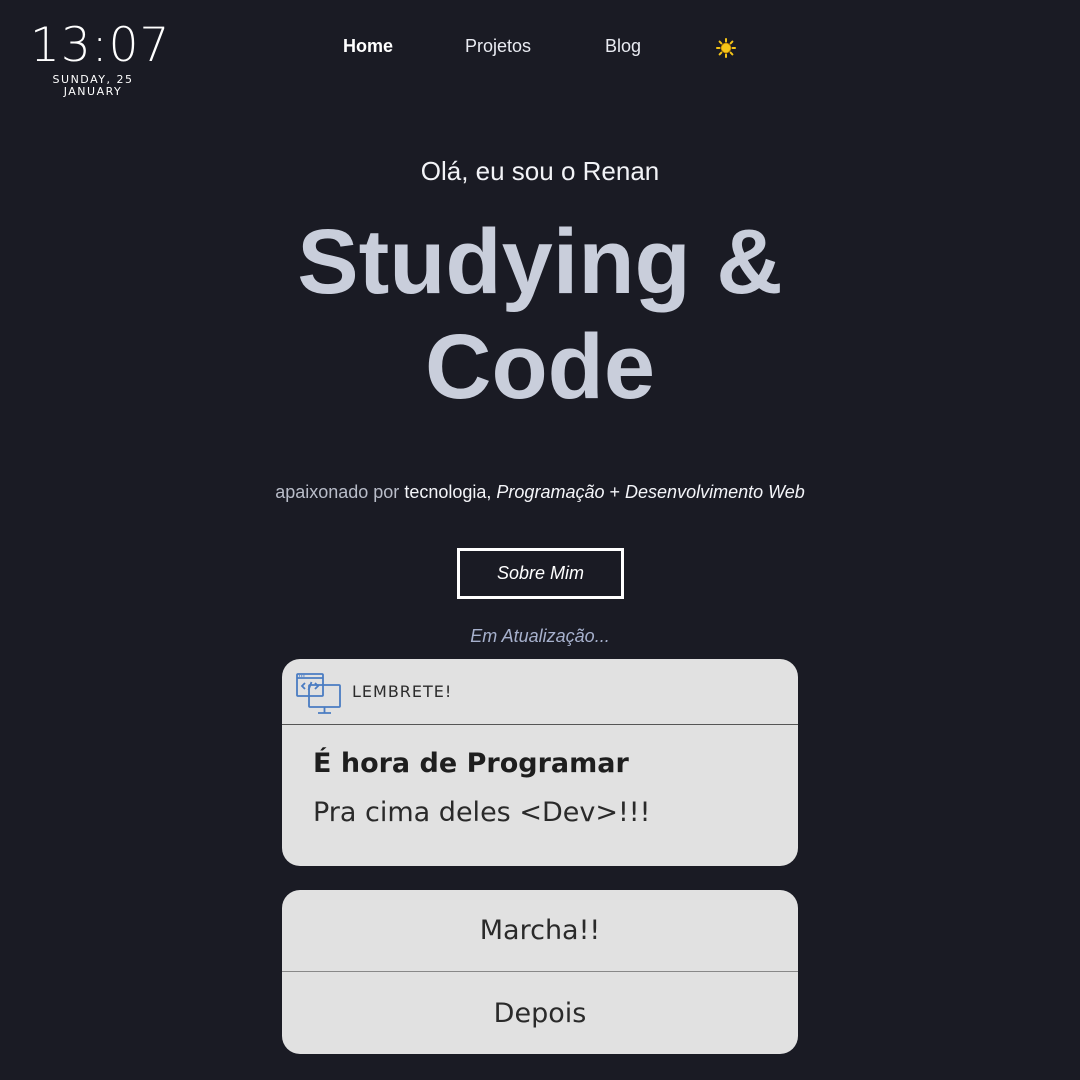 The width and height of the screenshot is (1080, 1080). I want to click on code-monitor-icon, so click(318, 693).